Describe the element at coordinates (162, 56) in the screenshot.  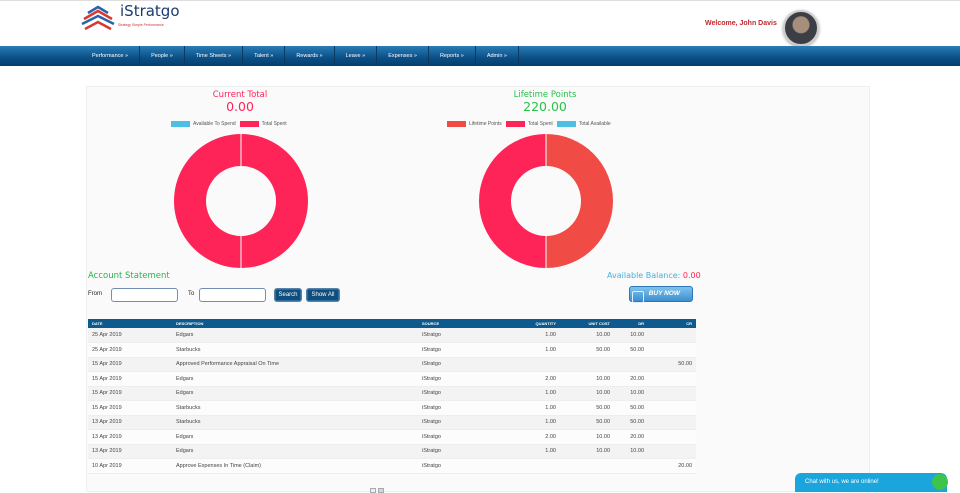
I see `nav-item: People »` at that location.